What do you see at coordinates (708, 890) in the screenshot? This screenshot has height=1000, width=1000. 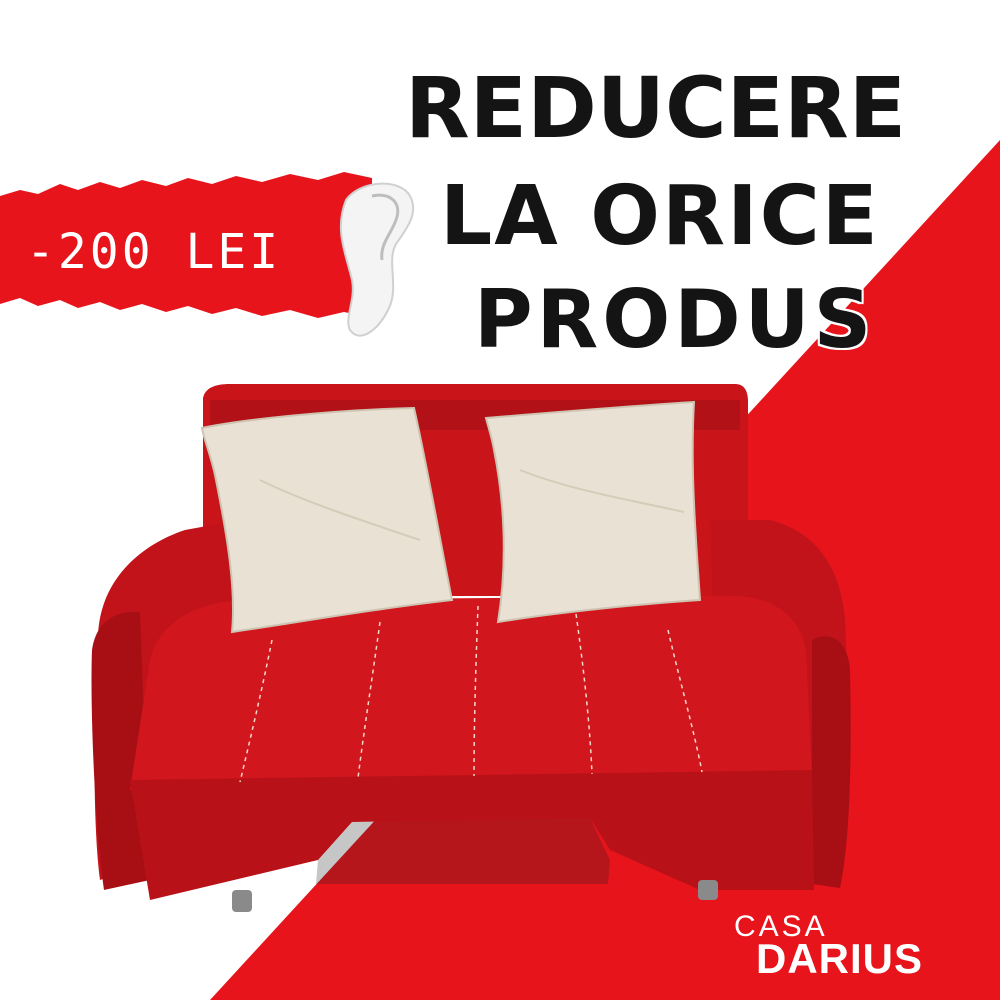 I see `sofa-foot-right` at bounding box center [708, 890].